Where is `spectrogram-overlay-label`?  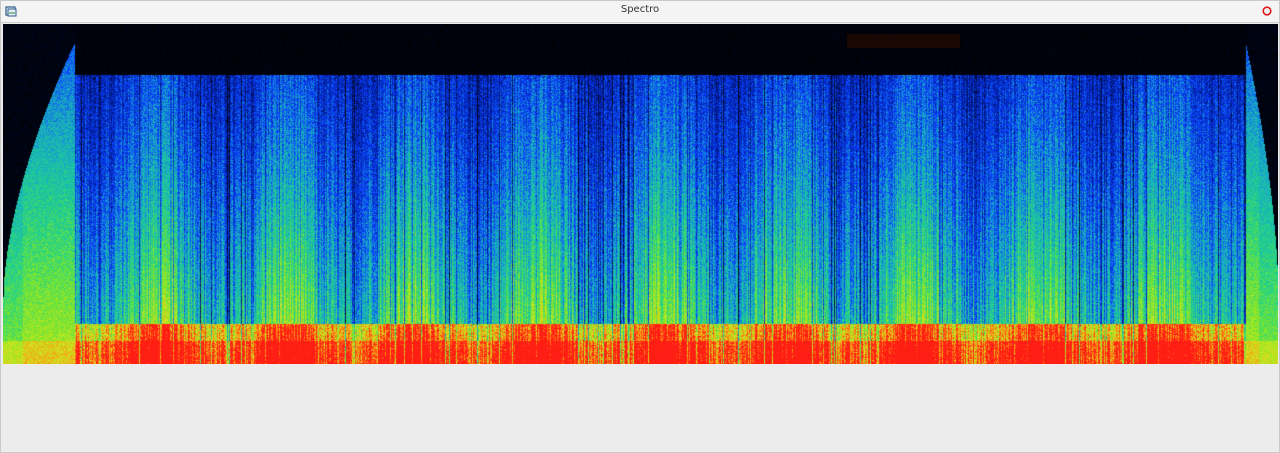
spectrogram-overlay-label is located at coordinates (903, 41).